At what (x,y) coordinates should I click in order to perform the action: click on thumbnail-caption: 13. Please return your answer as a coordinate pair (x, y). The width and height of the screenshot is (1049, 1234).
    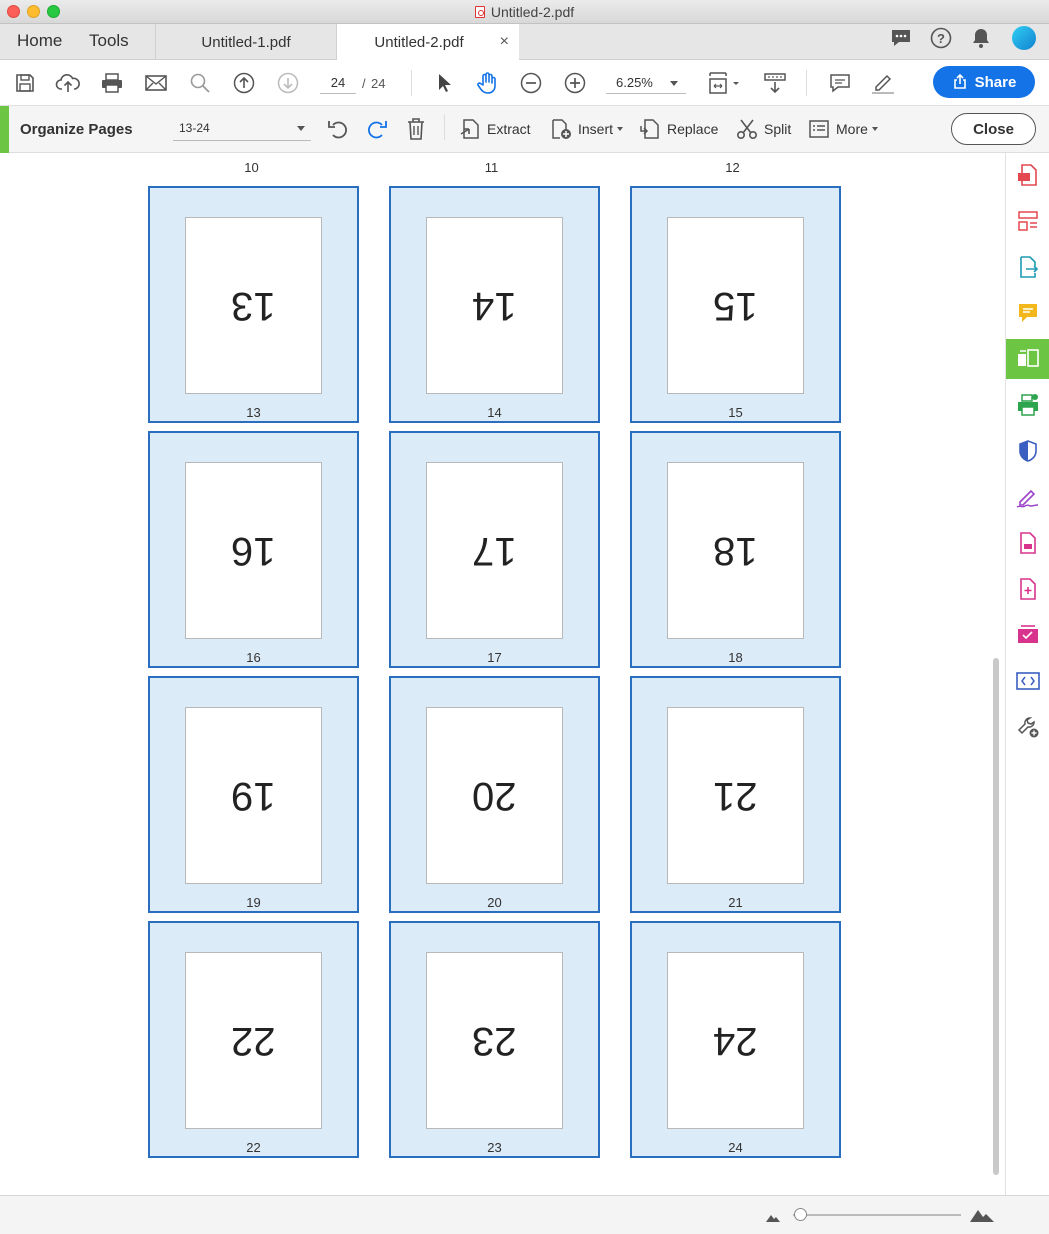
    Looking at the image, I should click on (253, 412).